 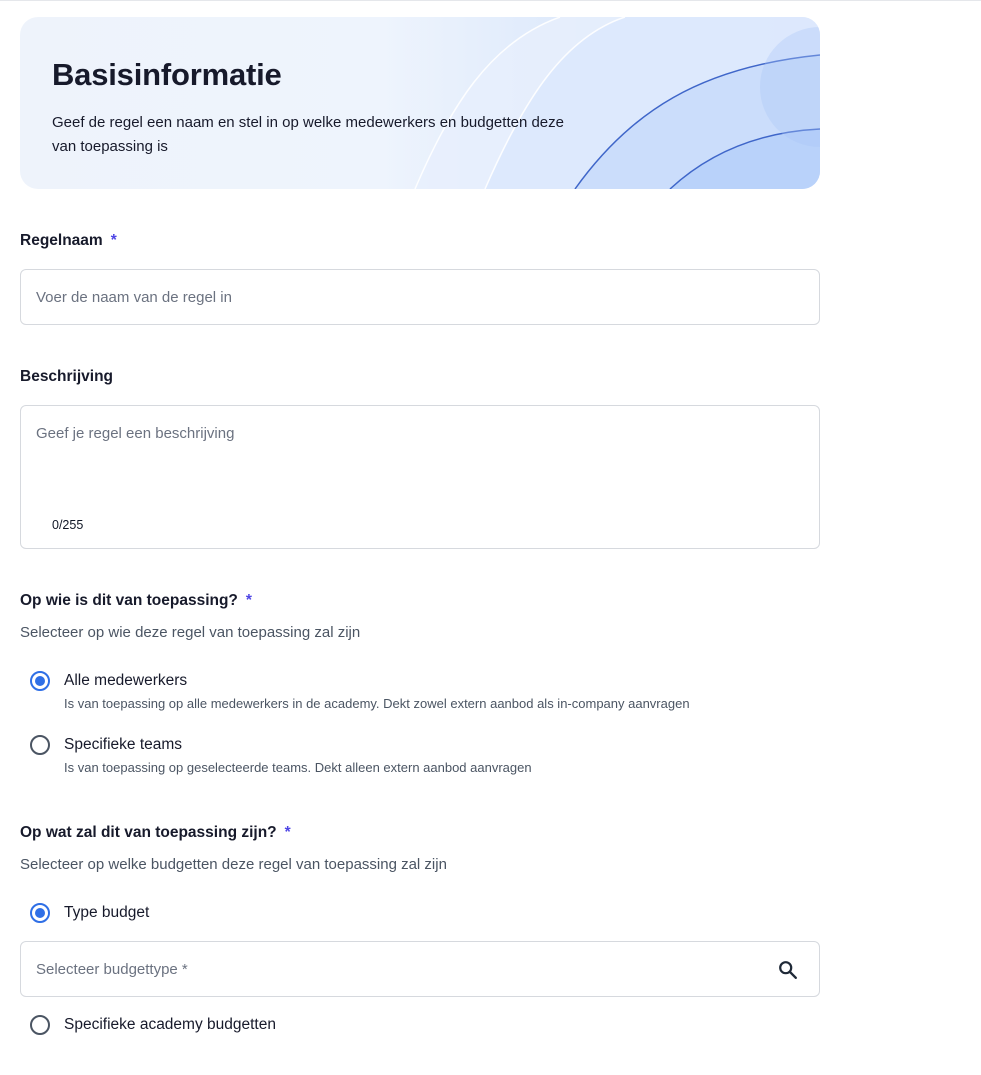 What do you see at coordinates (788, 970) in the screenshot?
I see `search-icon` at bounding box center [788, 970].